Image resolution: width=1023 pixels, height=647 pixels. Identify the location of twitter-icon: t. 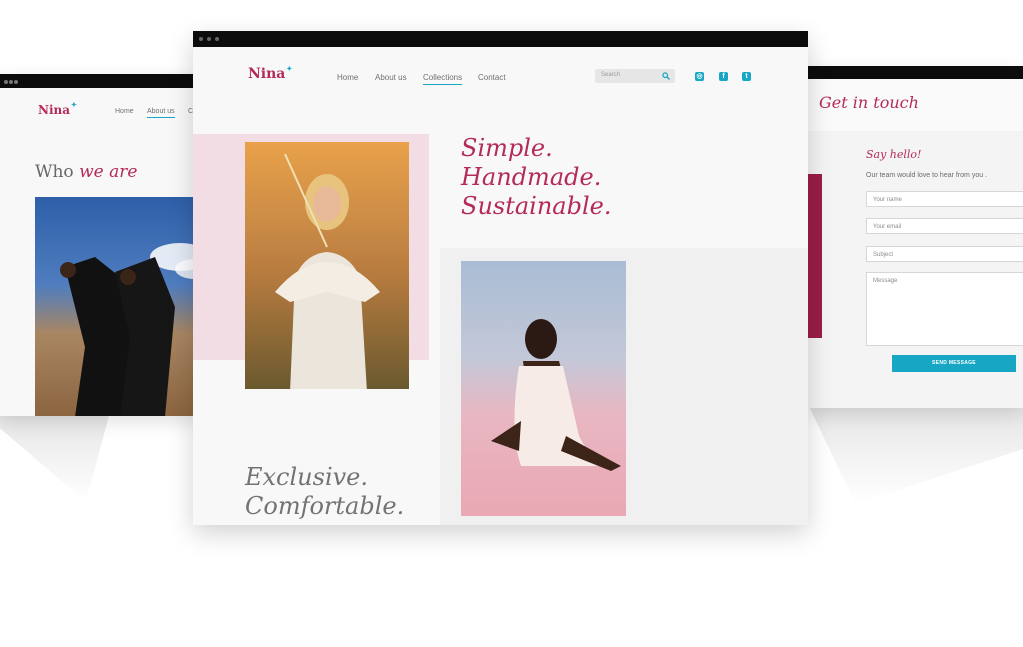
(746, 76).